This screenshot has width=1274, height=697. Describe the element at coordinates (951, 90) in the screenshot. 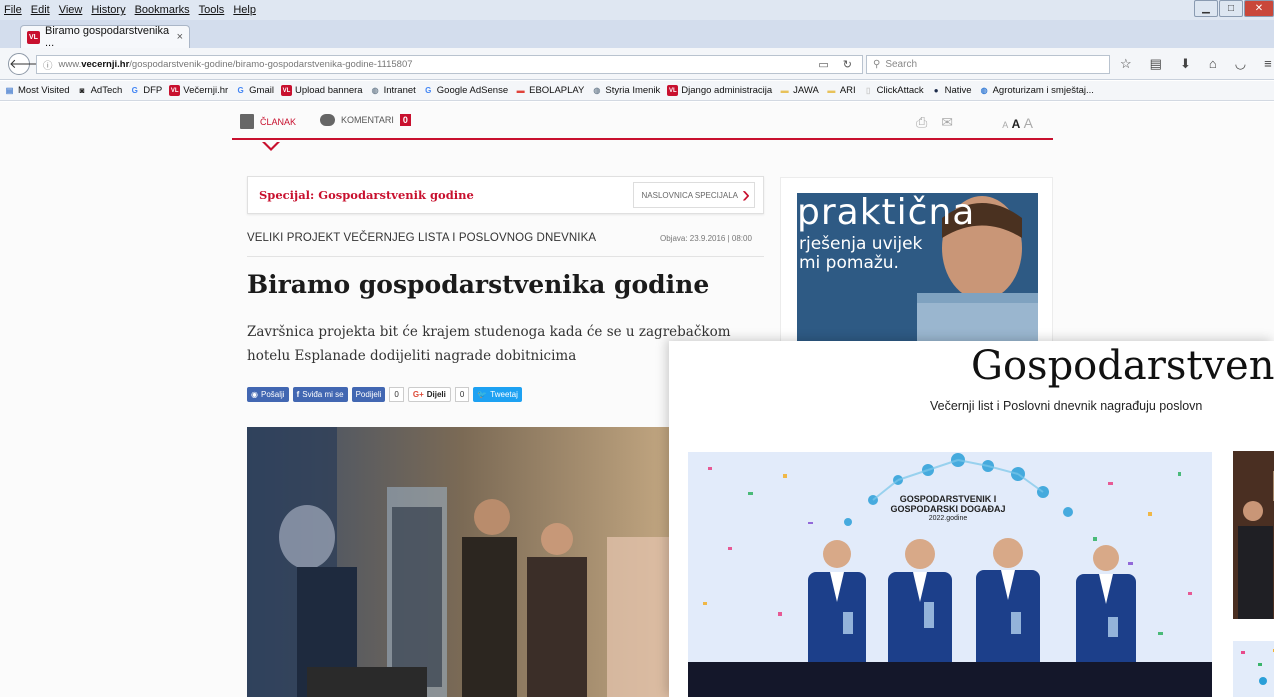

I see `bookmark-item: ● Native` at that location.